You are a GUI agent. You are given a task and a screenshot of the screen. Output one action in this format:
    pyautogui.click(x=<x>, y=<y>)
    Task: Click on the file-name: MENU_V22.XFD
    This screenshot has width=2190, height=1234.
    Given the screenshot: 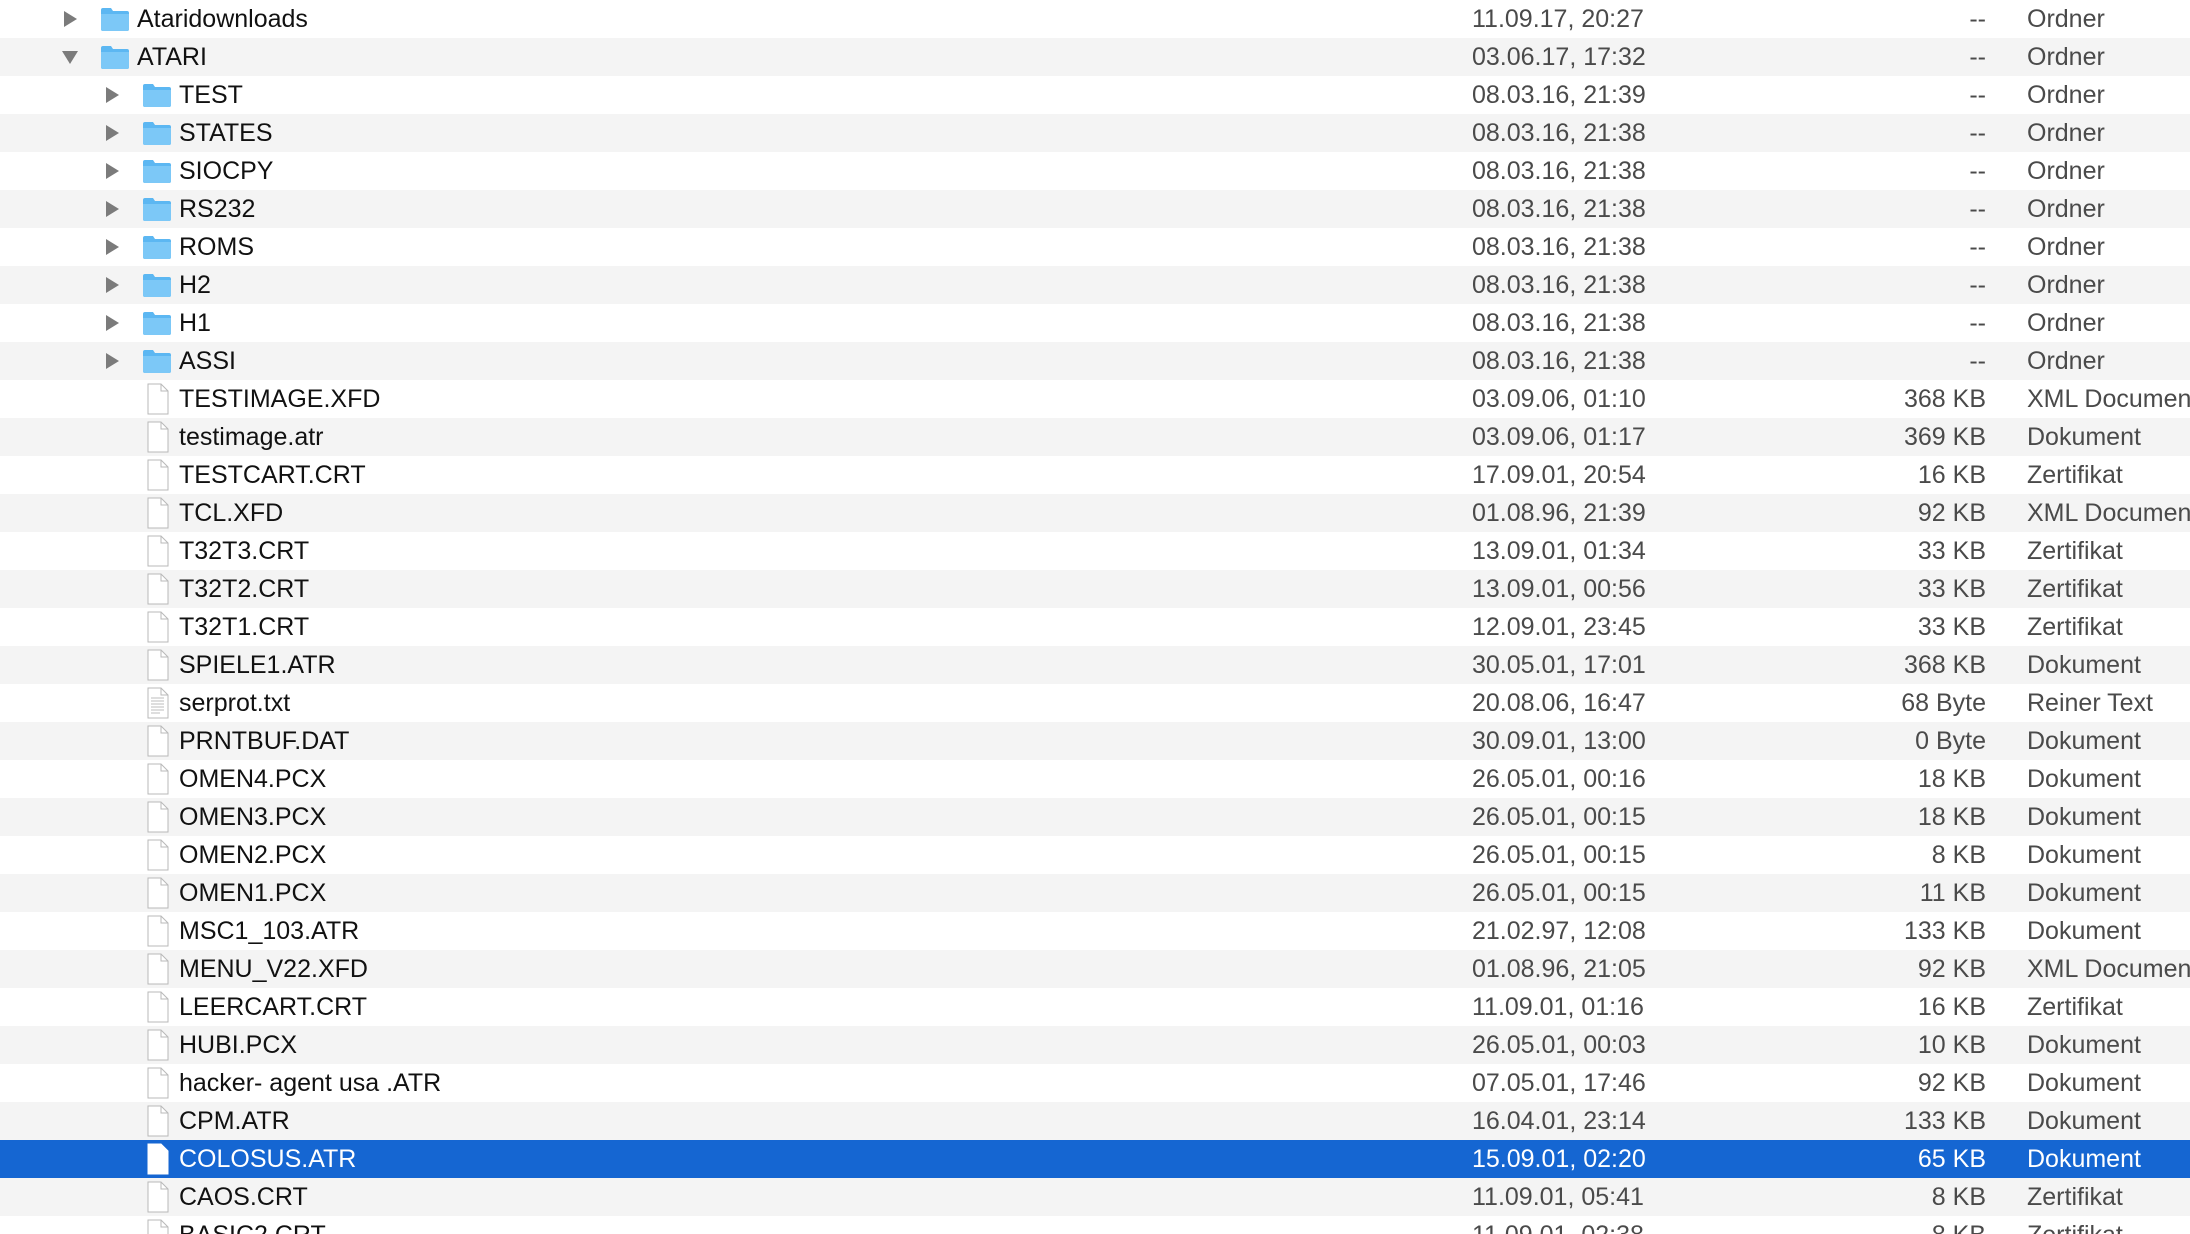 What is the action you would take?
    pyautogui.click(x=273, y=969)
    